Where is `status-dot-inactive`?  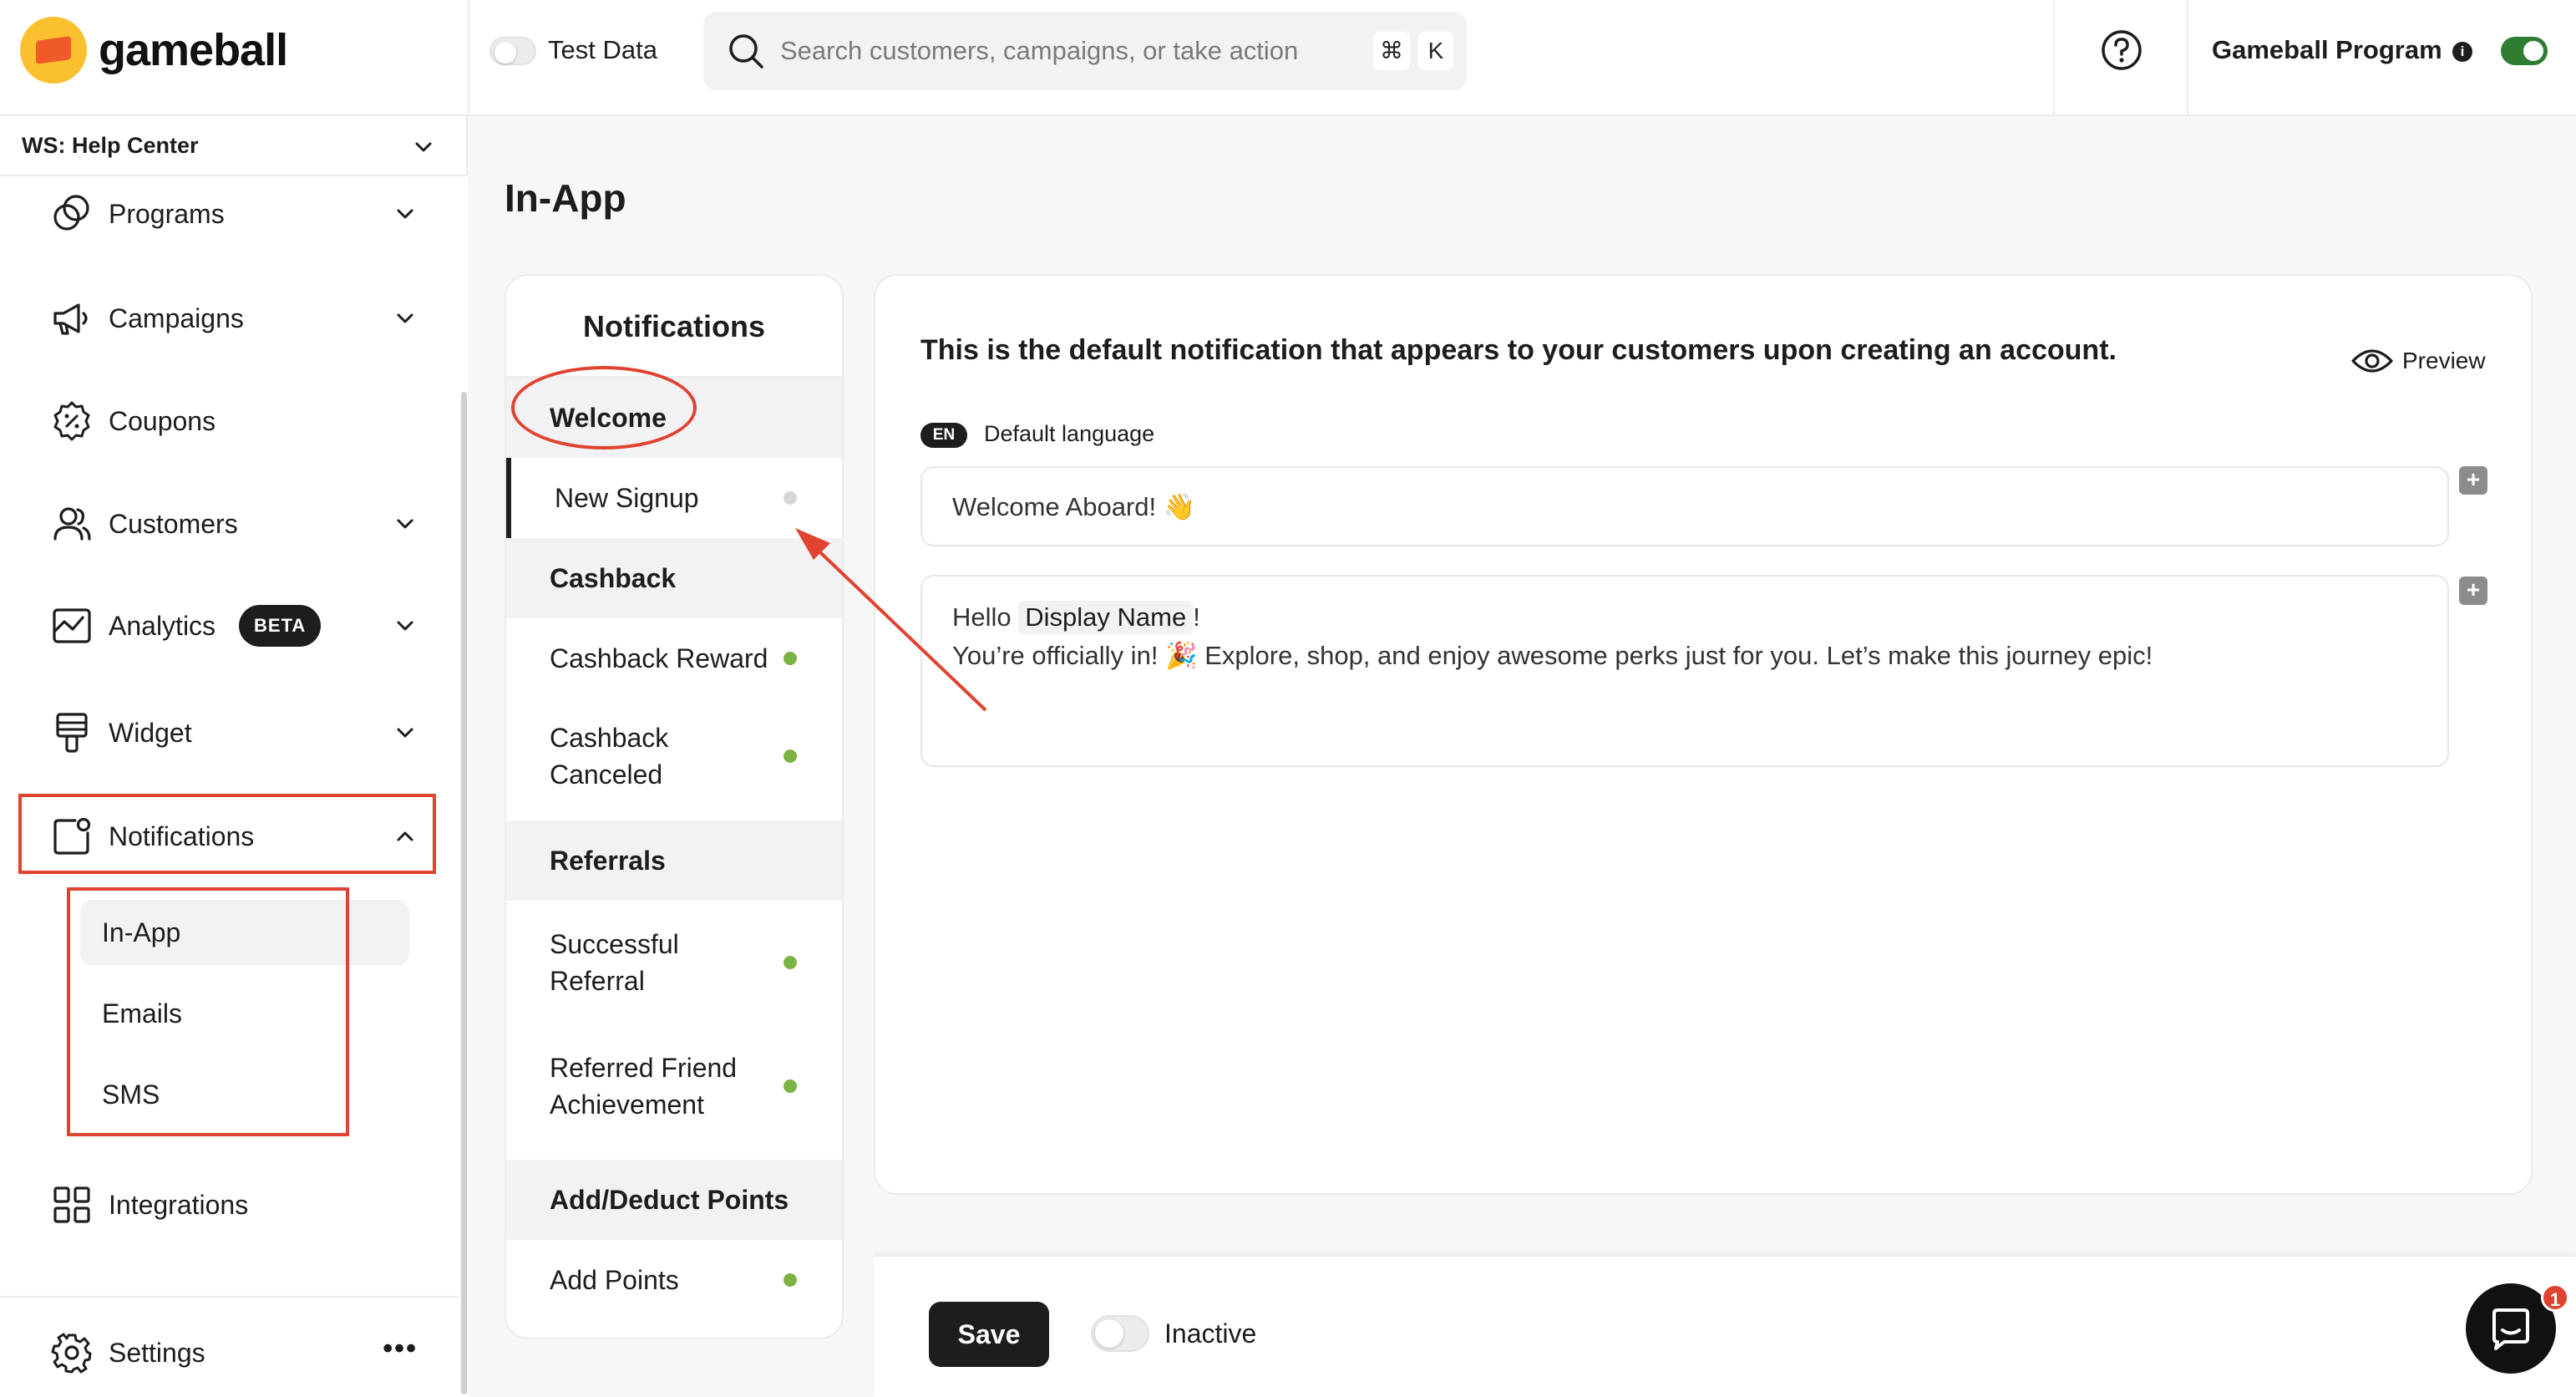
status-dot-inactive is located at coordinates (790, 498).